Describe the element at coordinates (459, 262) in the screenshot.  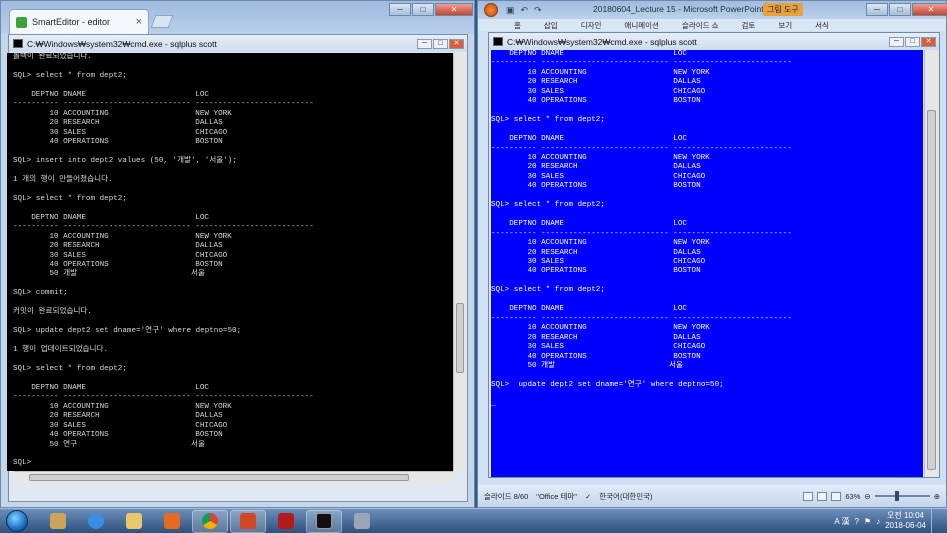
I see `left-console-vscroll` at that location.